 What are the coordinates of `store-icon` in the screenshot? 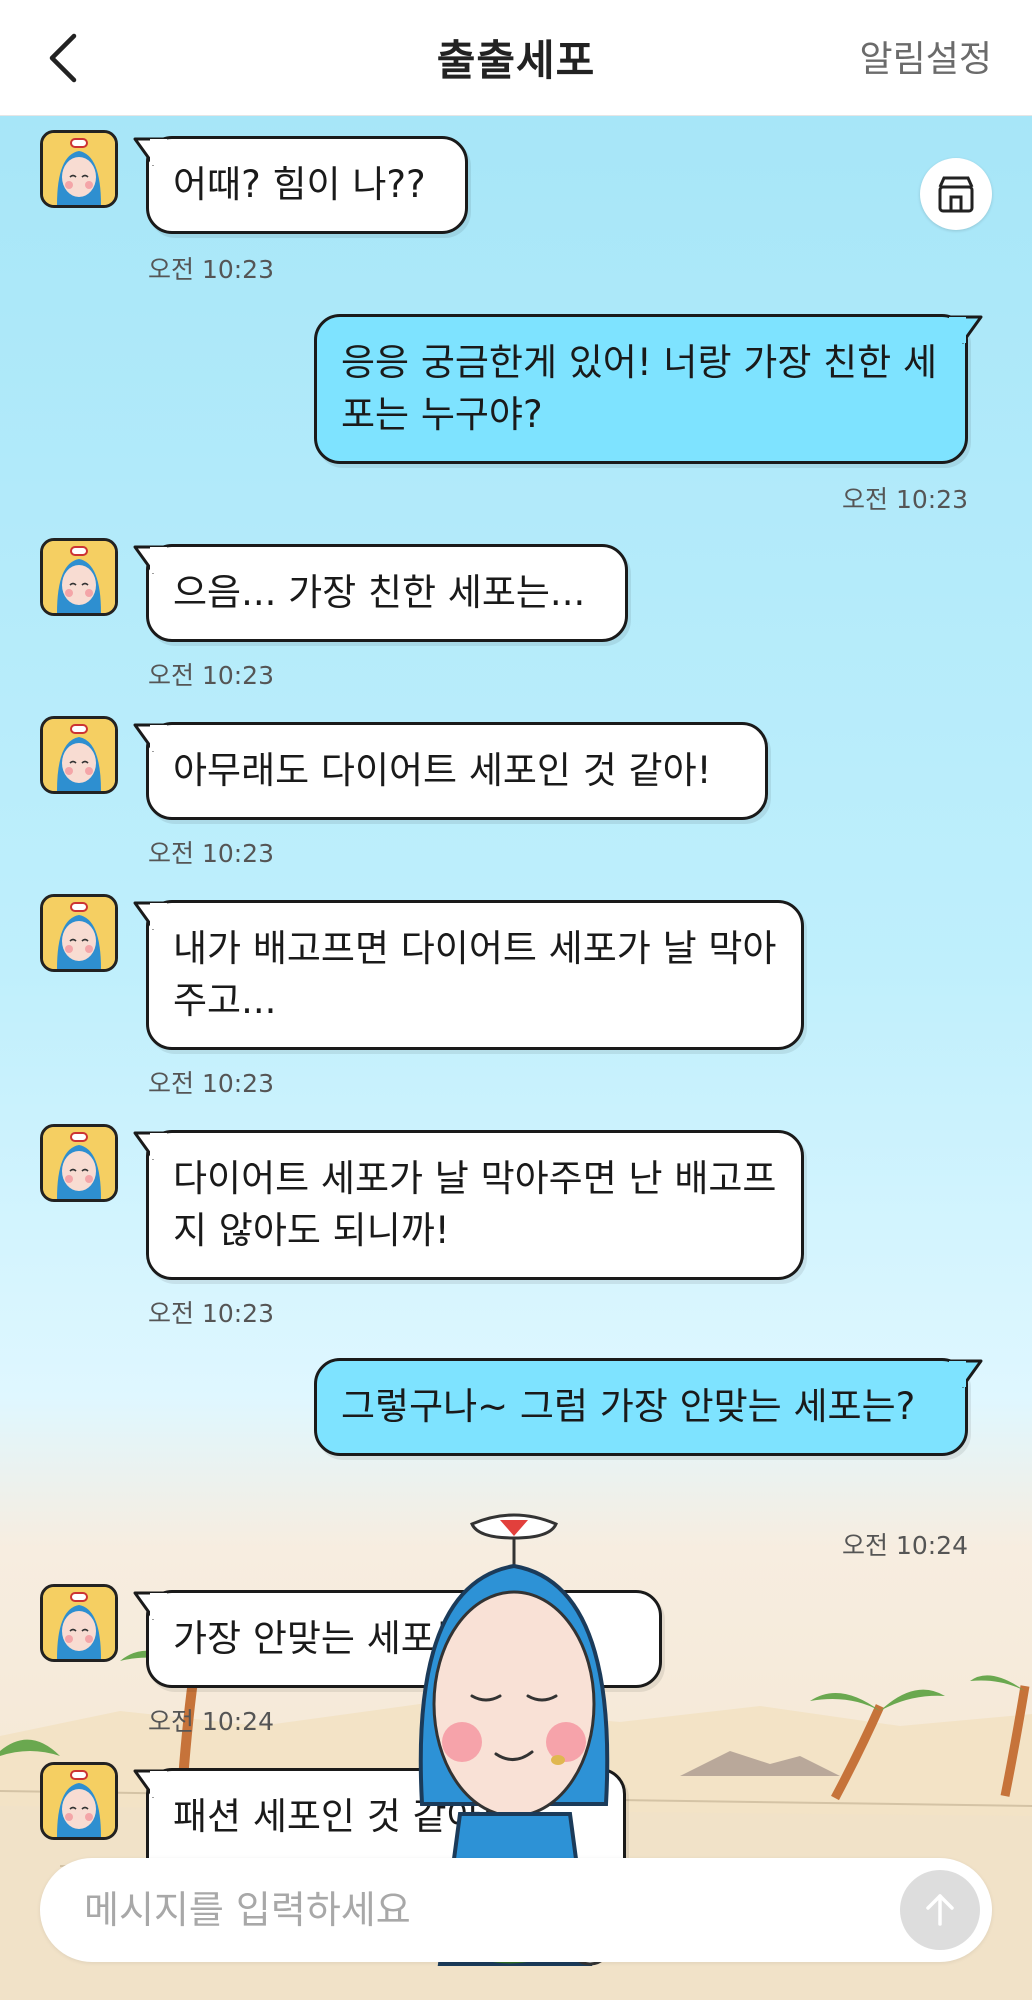 It's located at (956, 194).